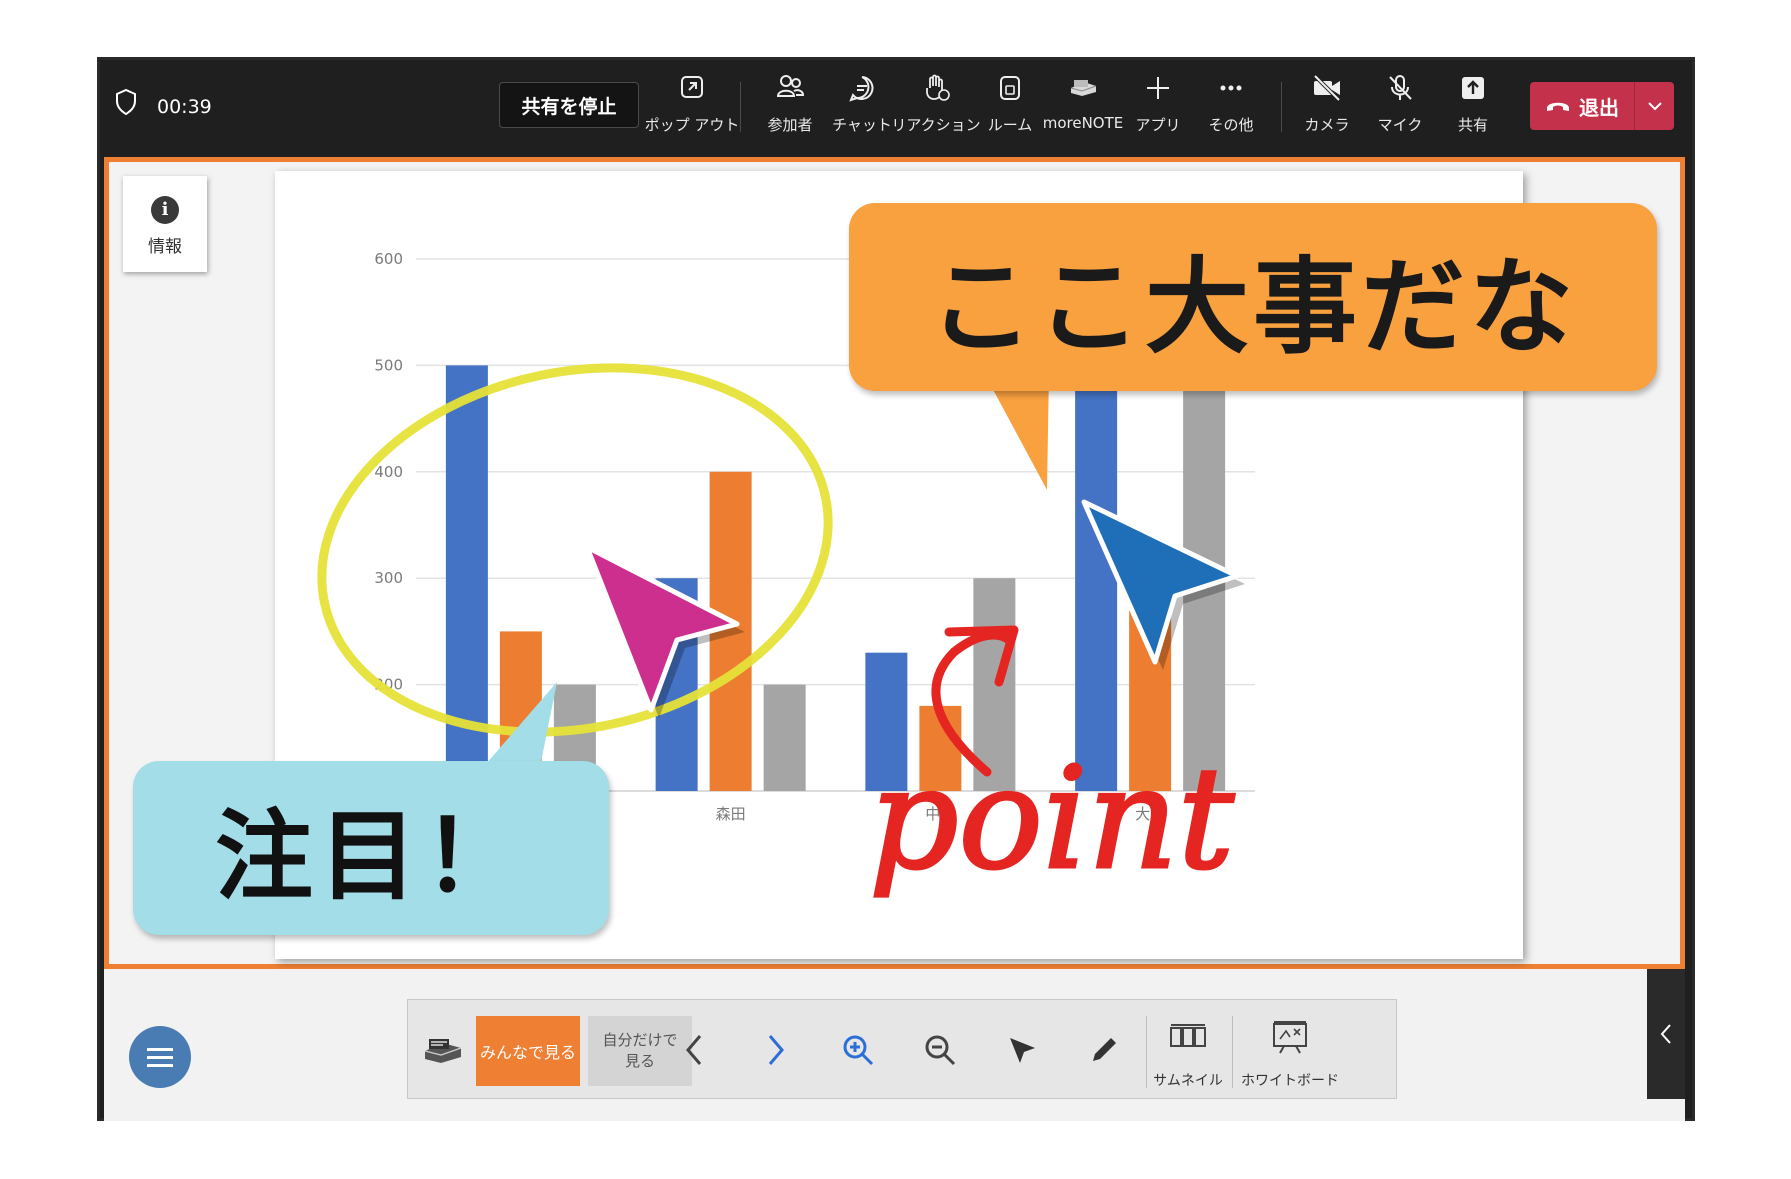  Describe the element at coordinates (1473, 88) in the screenshot. I see `share-icon` at that location.